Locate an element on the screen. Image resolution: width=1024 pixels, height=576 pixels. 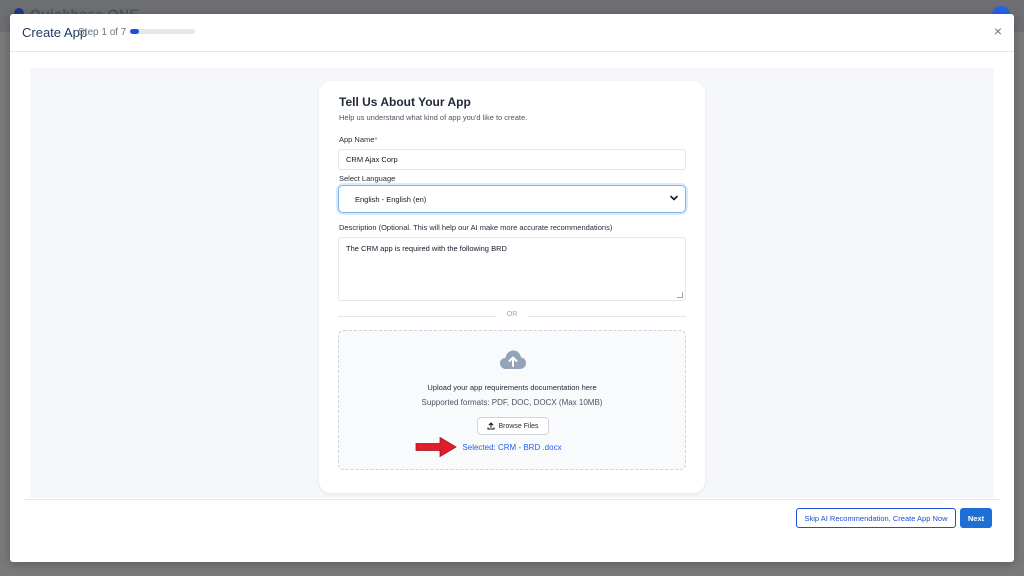
app-name-label: App Name* is located at coordinates (358, 139).